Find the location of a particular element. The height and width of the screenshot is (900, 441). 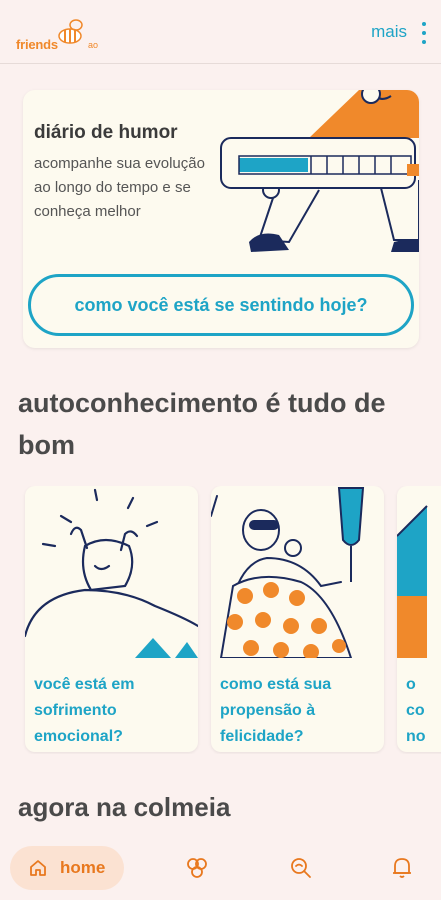

more-menu-label: mais is located at coordinates (389, 32).